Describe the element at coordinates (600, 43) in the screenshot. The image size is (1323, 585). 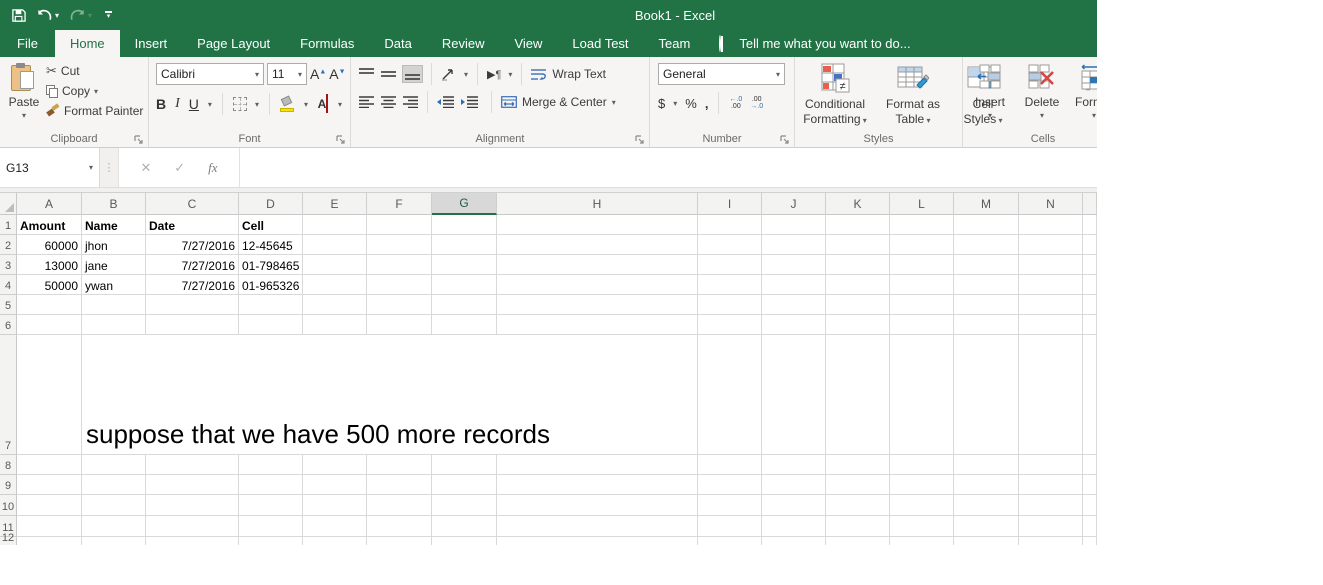
I see `tab-load-test: Load Test` at that location.